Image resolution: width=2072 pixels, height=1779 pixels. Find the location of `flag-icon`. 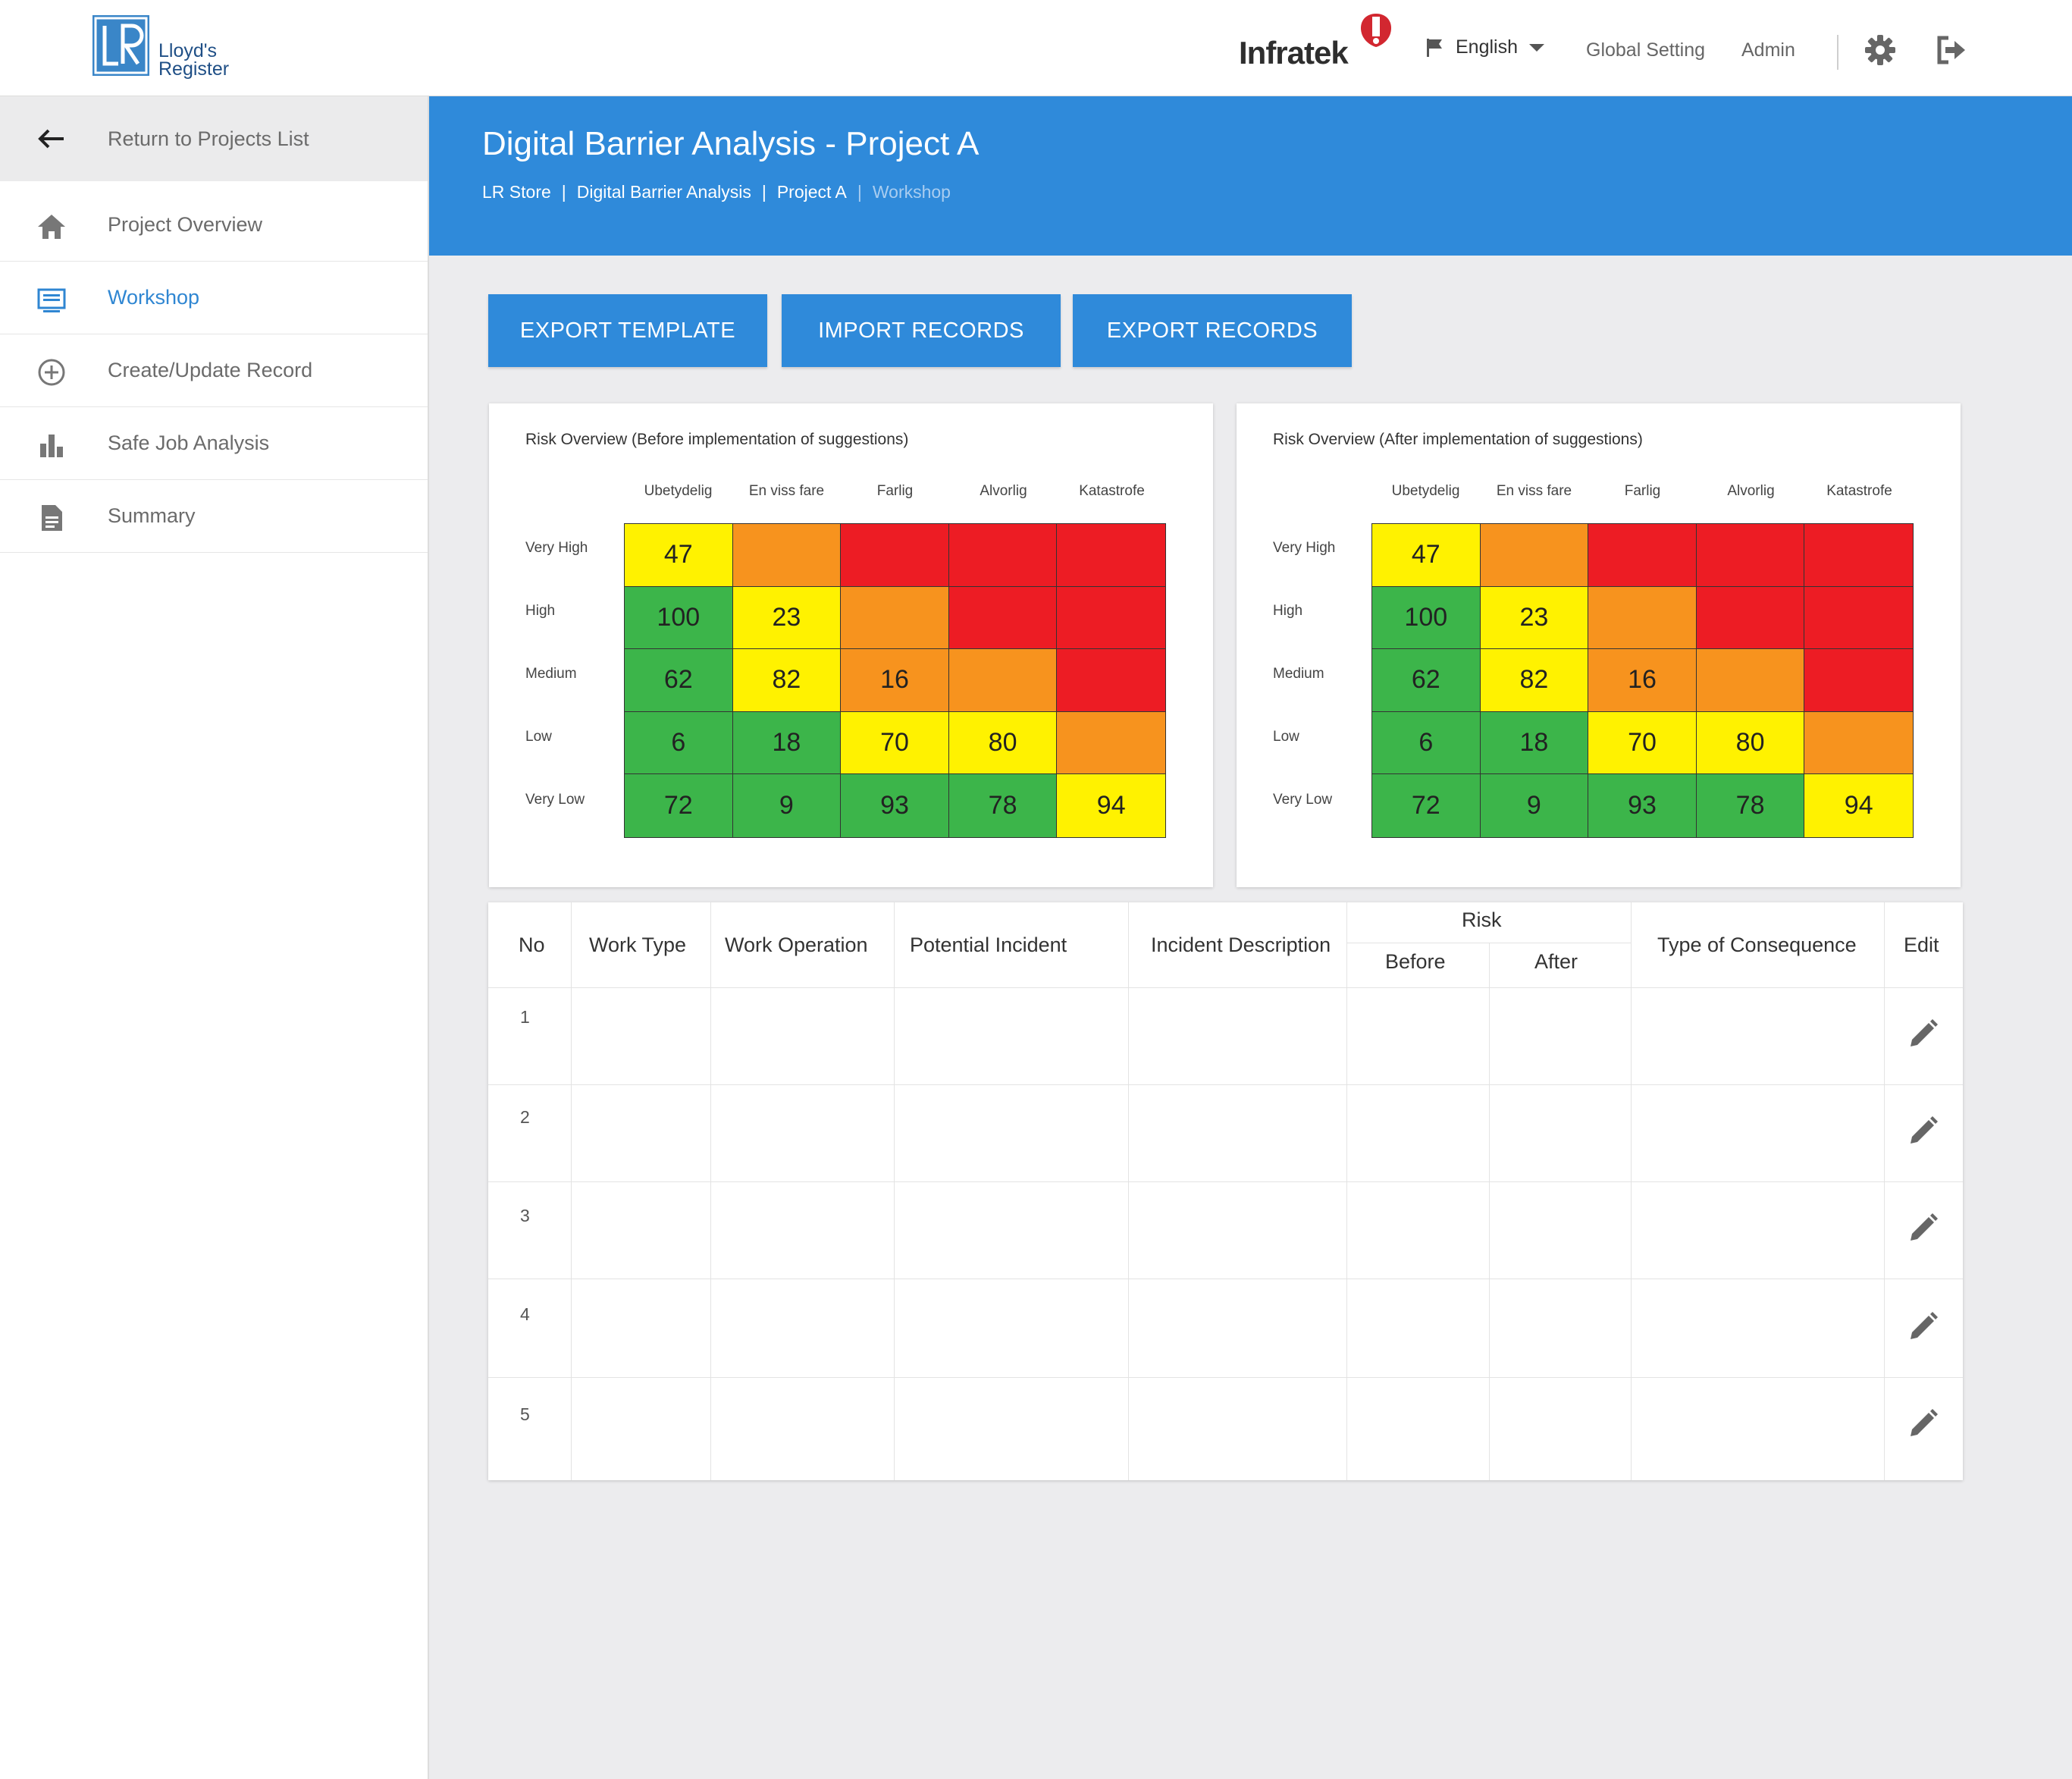

flag-icon is located at coordinates (1434, 47).